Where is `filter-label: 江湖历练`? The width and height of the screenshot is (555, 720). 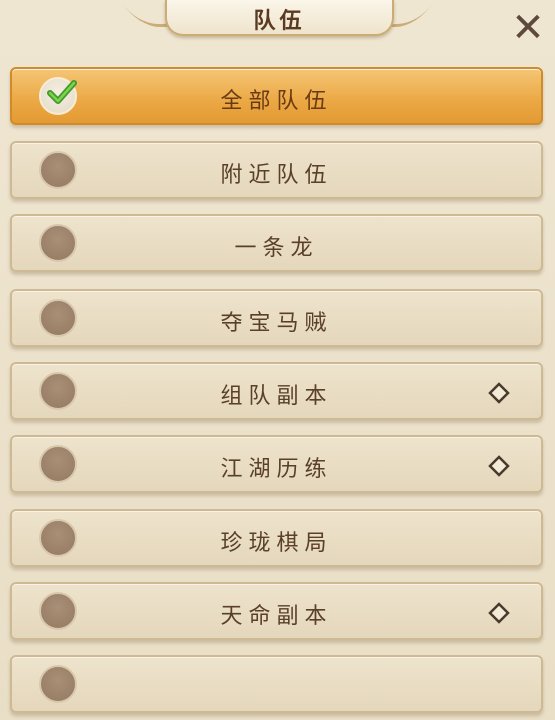 filter-label: 江湖历练 is located at coordinates (276, 469).